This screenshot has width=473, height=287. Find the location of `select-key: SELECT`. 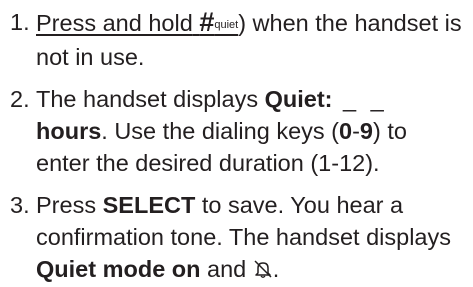

select-key: SELECT is located at coordinates (149, 205).